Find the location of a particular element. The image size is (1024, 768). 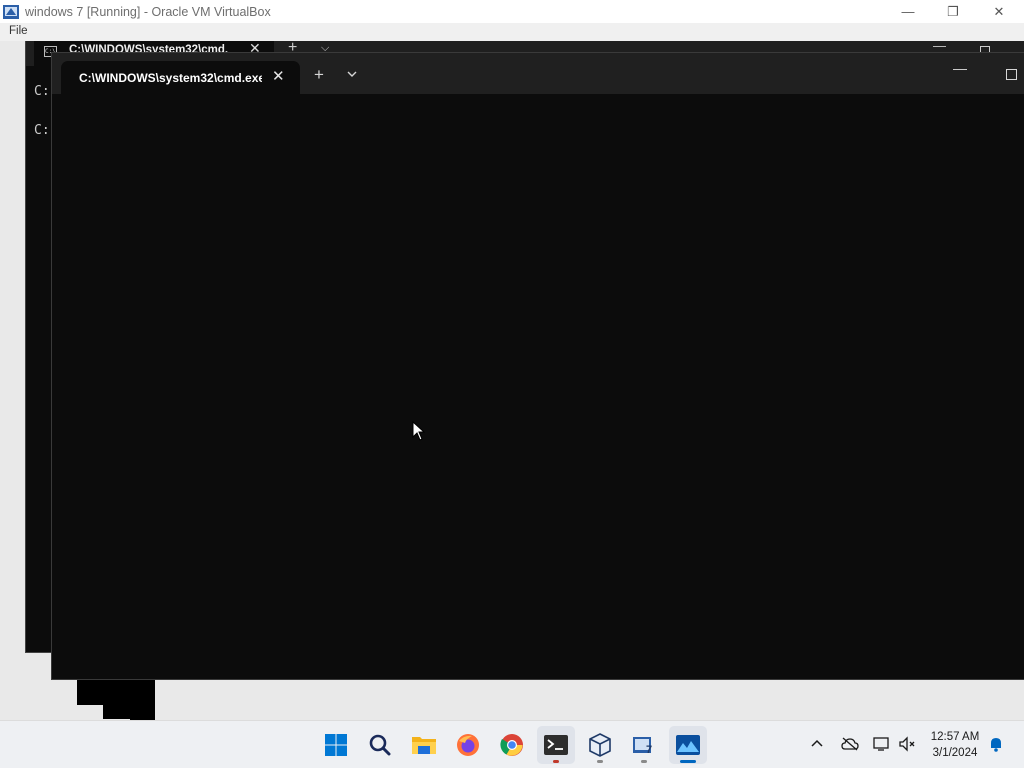

virtualbox-icon is located at coordinates (600, 745).